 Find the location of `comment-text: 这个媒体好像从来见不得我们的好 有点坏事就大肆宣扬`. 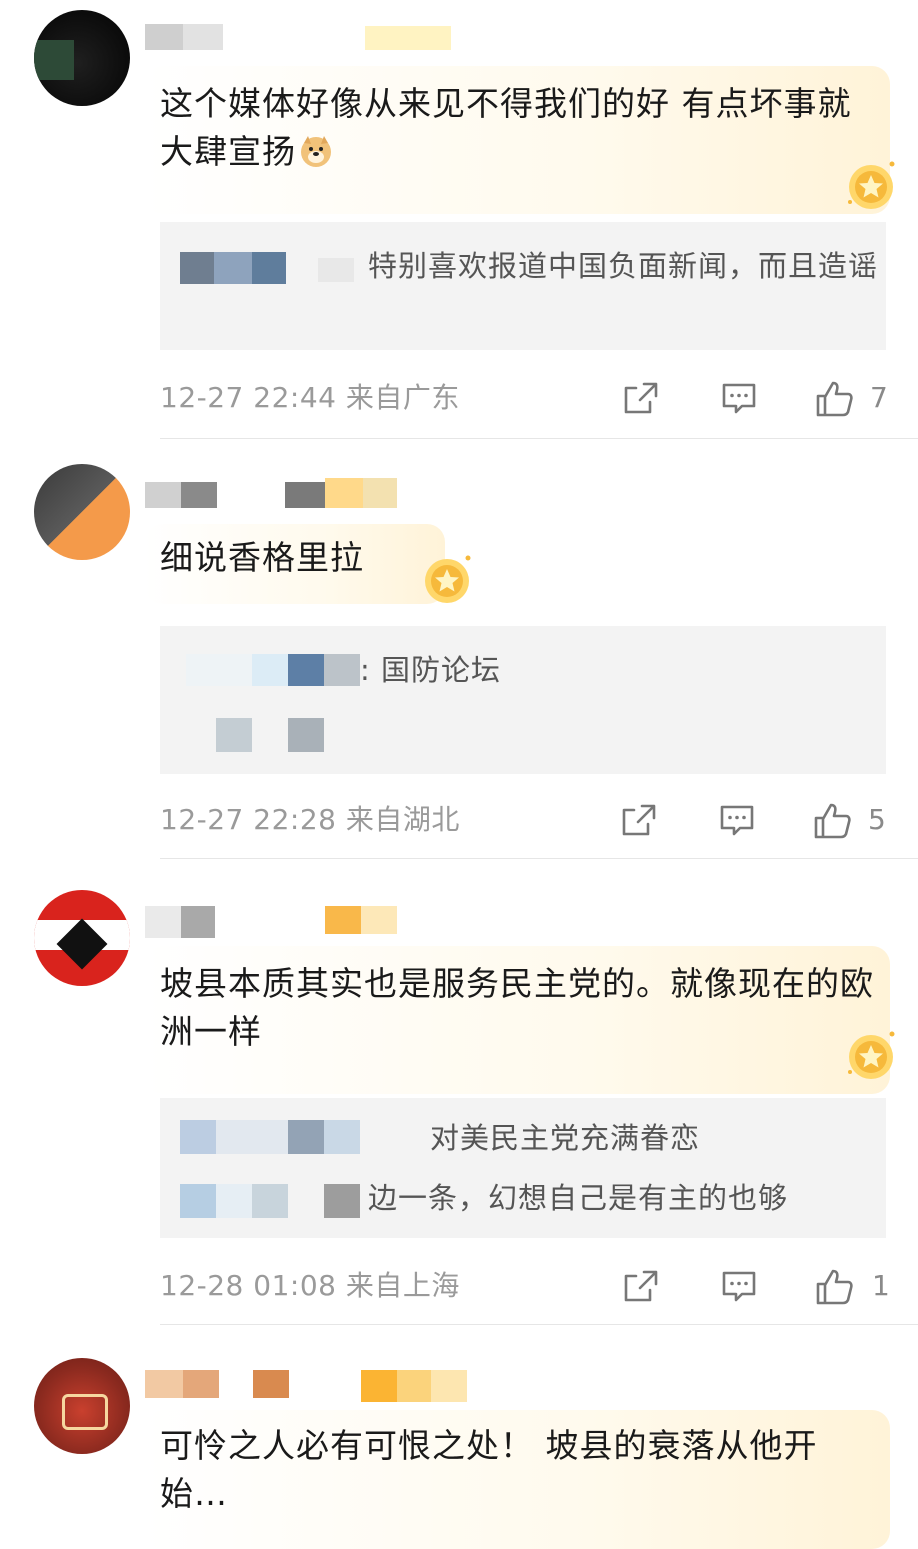

comment-text: 这个媒体好像从来见不得我们的好 有点坏事就大肆宣扬 is located at coordinates (506, 127).